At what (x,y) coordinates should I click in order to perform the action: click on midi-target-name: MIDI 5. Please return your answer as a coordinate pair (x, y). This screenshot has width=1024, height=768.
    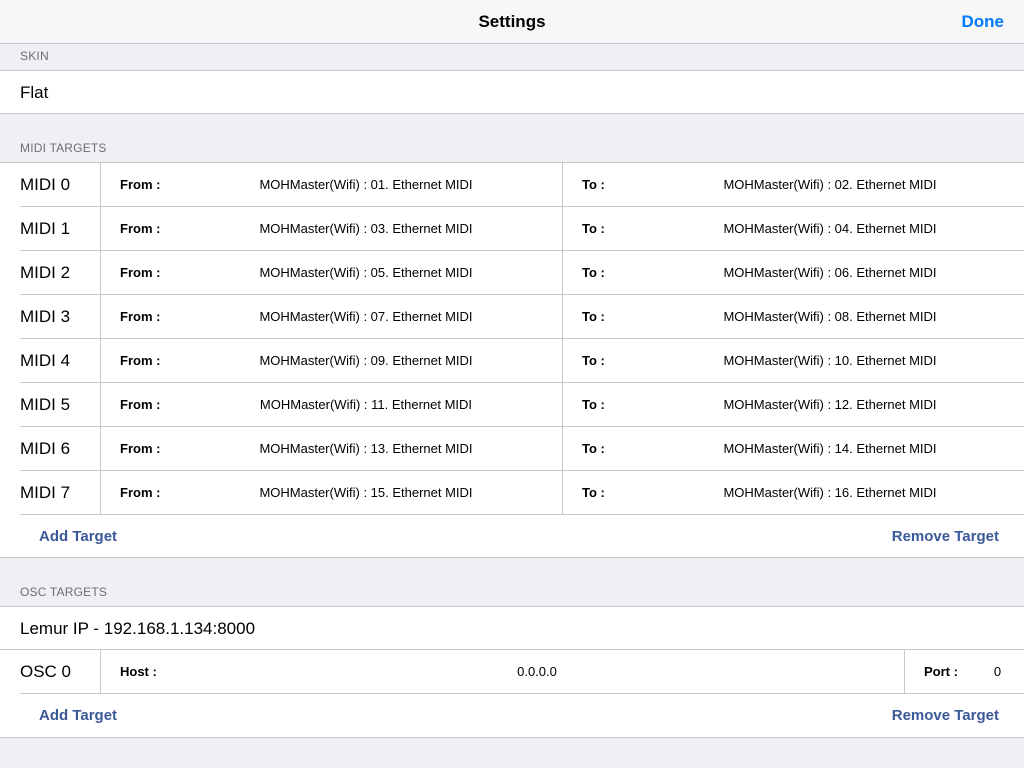
    Looking at the image, I should click on (45, 404).